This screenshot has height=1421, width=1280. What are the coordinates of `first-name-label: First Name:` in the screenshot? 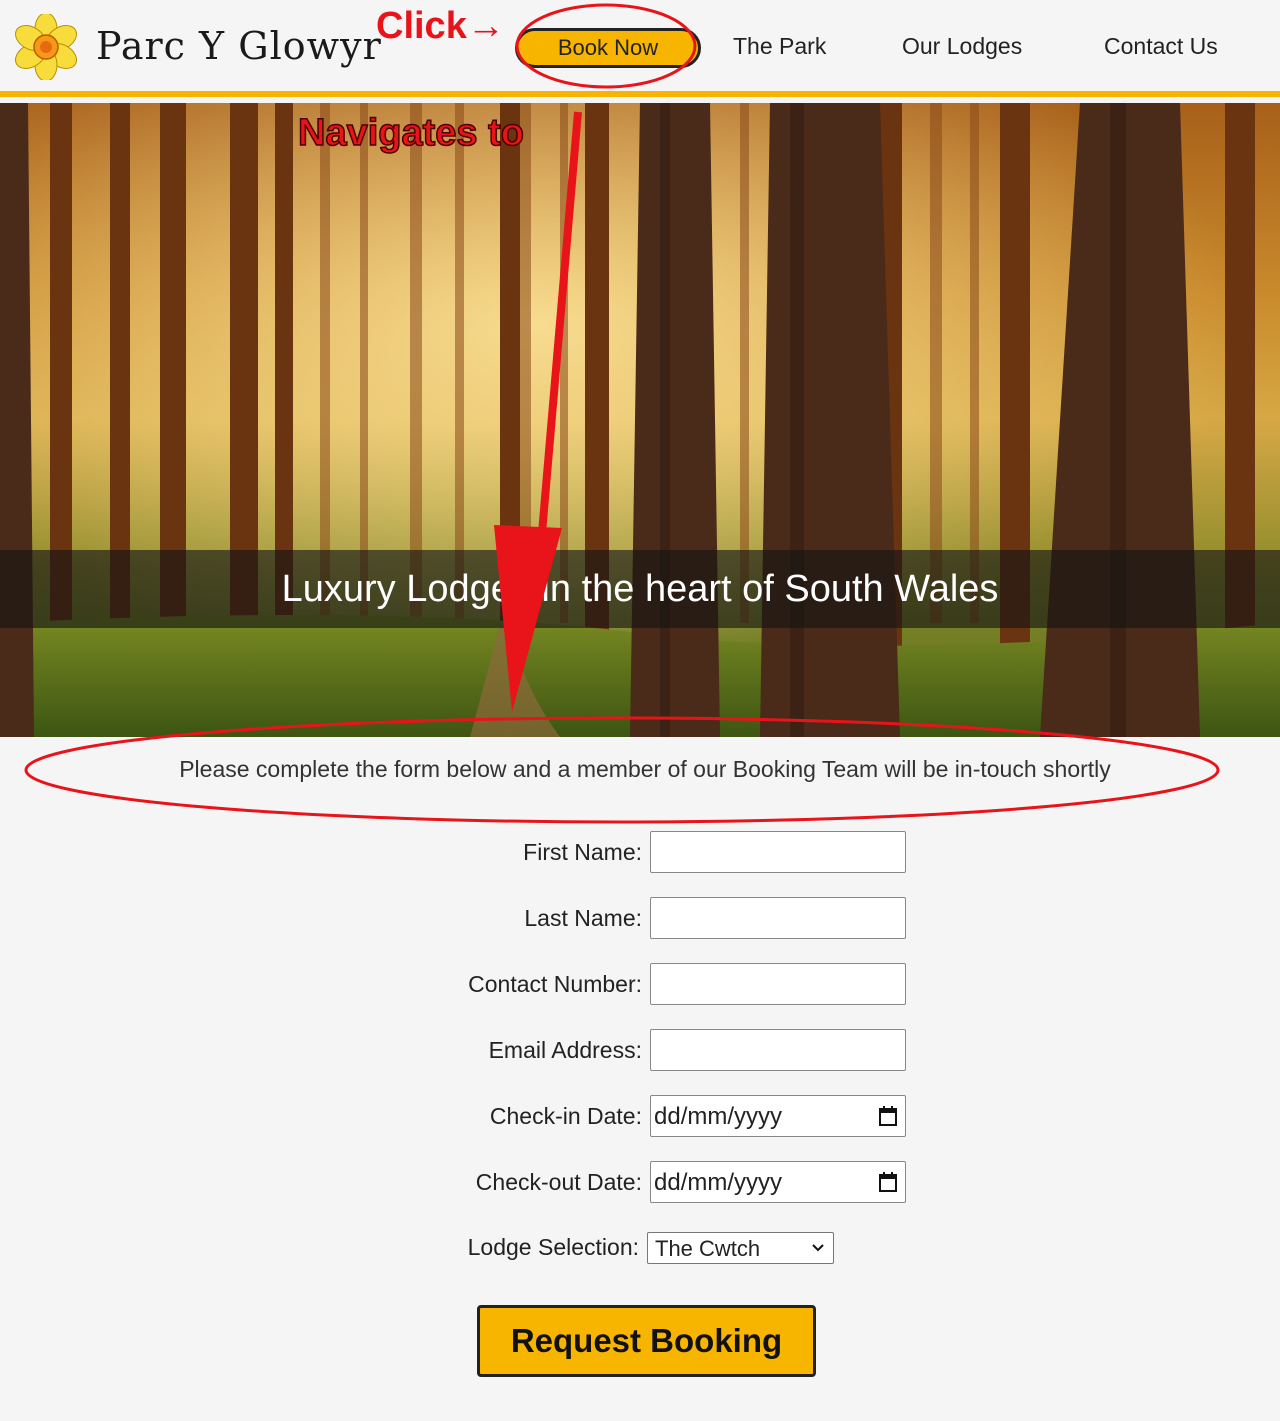 It's located at (582, 852).